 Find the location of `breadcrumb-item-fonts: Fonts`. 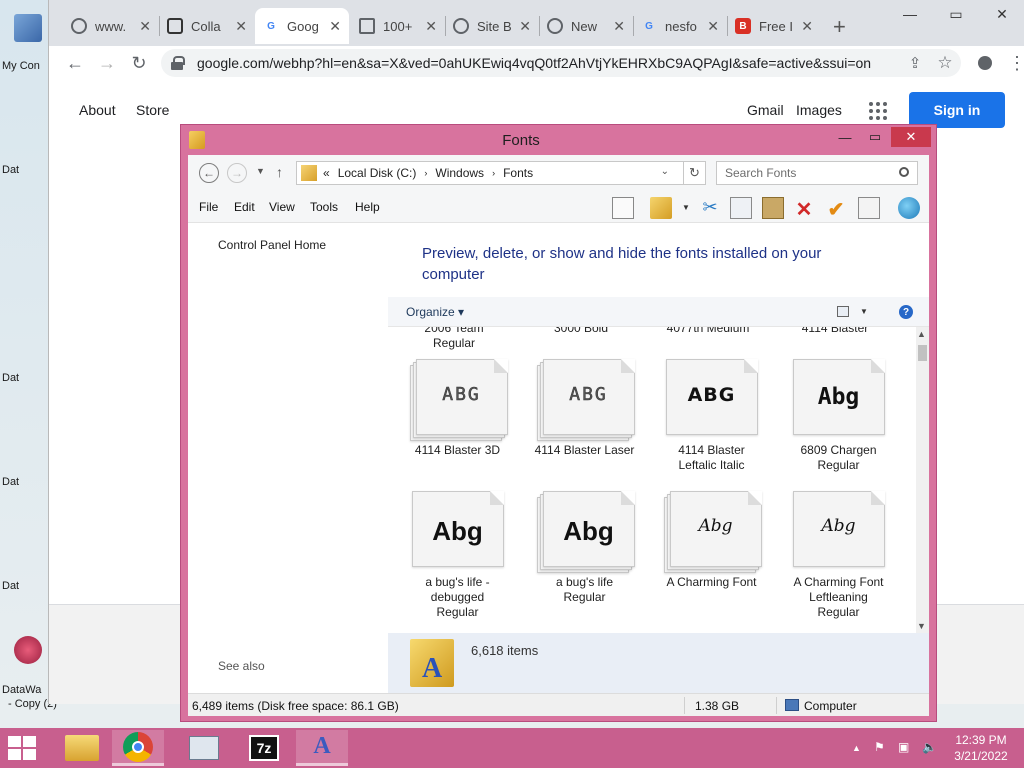

breadcrumb-item-fonts: Fonts is located at coordinates (518, 173).